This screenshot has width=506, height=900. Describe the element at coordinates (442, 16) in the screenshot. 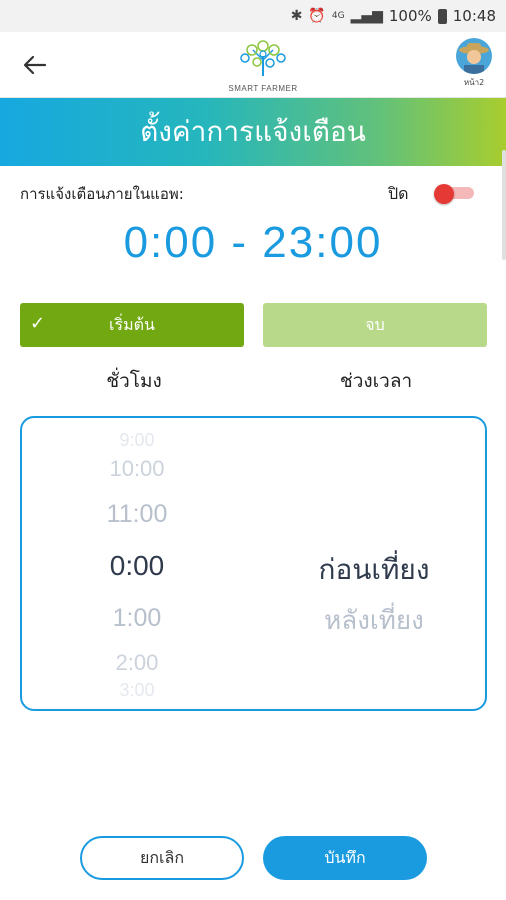

I see `battery-icon` at that location.